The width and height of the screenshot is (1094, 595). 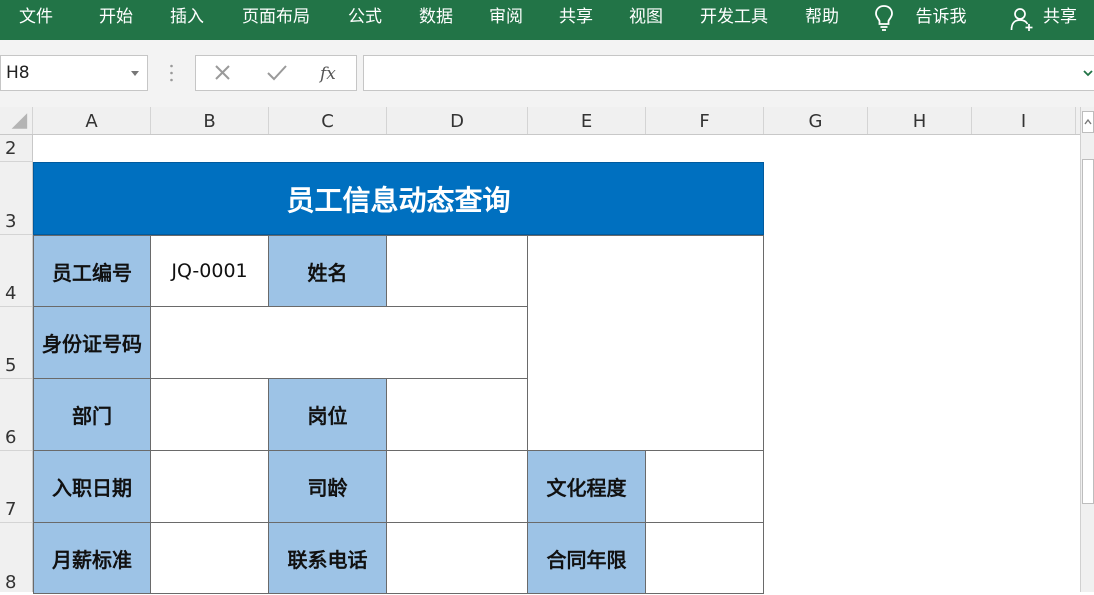 I want to click on tab-home: 开始, so click(x=116, y=18).